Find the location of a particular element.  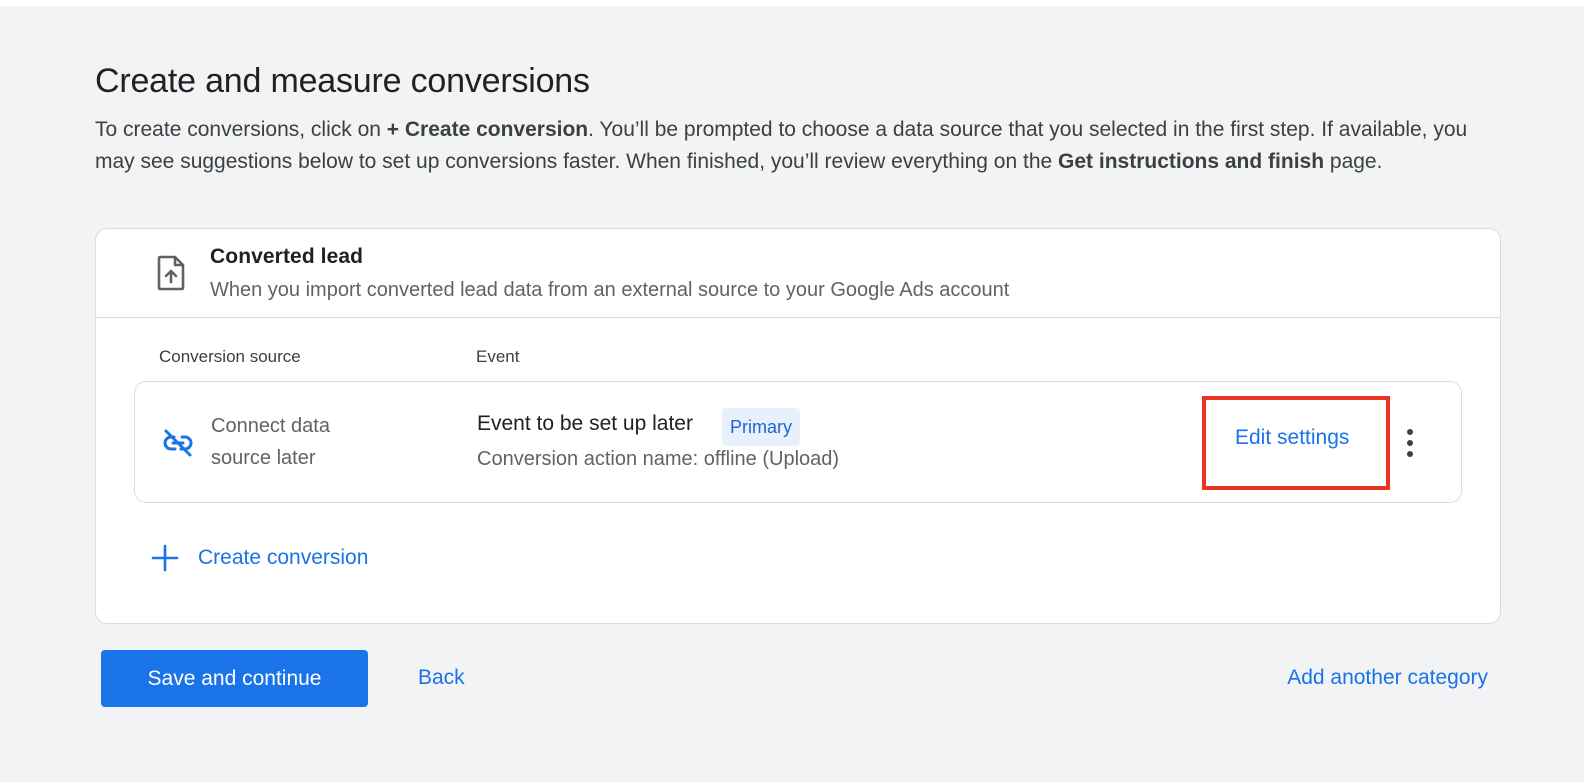

edit-settings-button: Edit settings is located at coordinates (1292, 438).